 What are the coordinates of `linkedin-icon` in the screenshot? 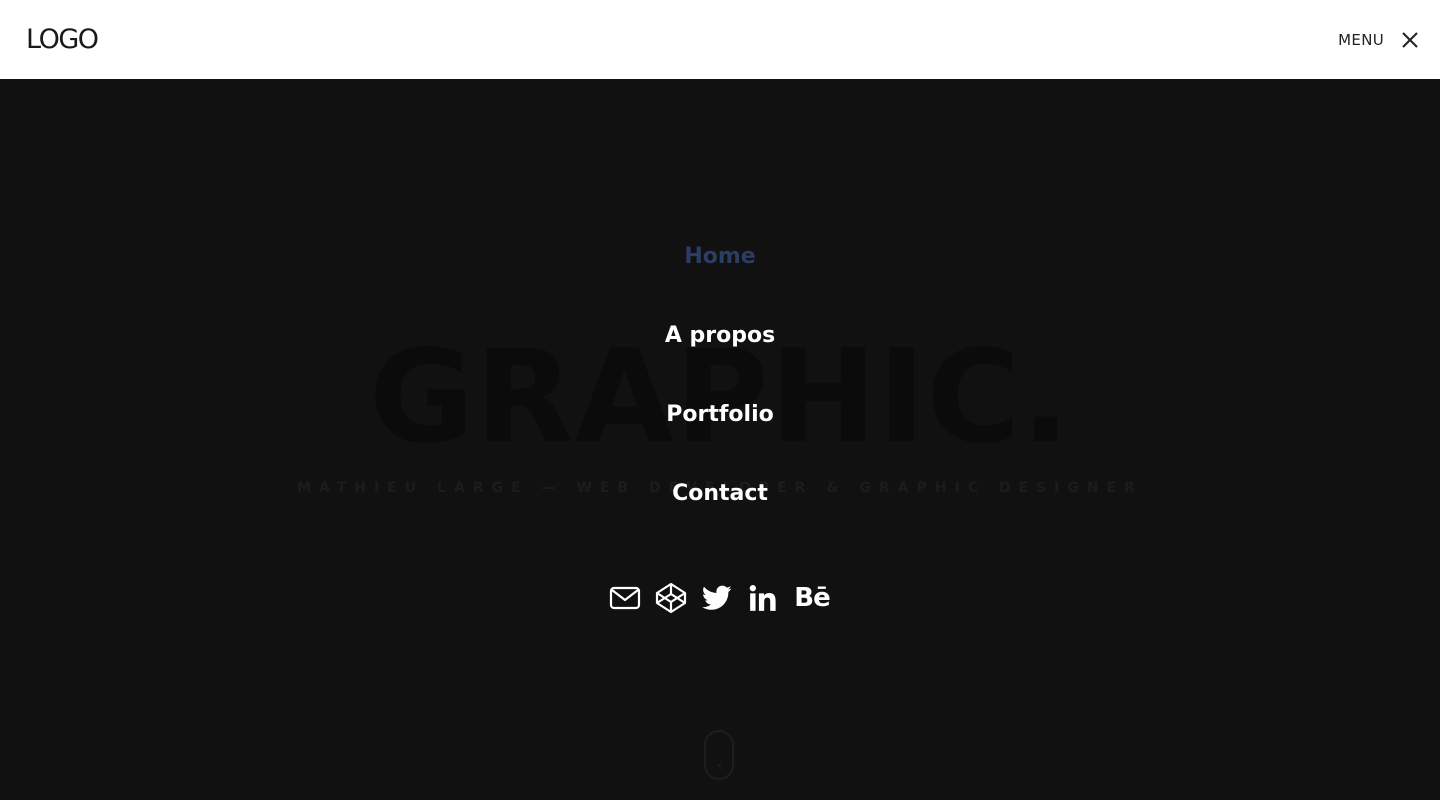 It's located at (763, 598).